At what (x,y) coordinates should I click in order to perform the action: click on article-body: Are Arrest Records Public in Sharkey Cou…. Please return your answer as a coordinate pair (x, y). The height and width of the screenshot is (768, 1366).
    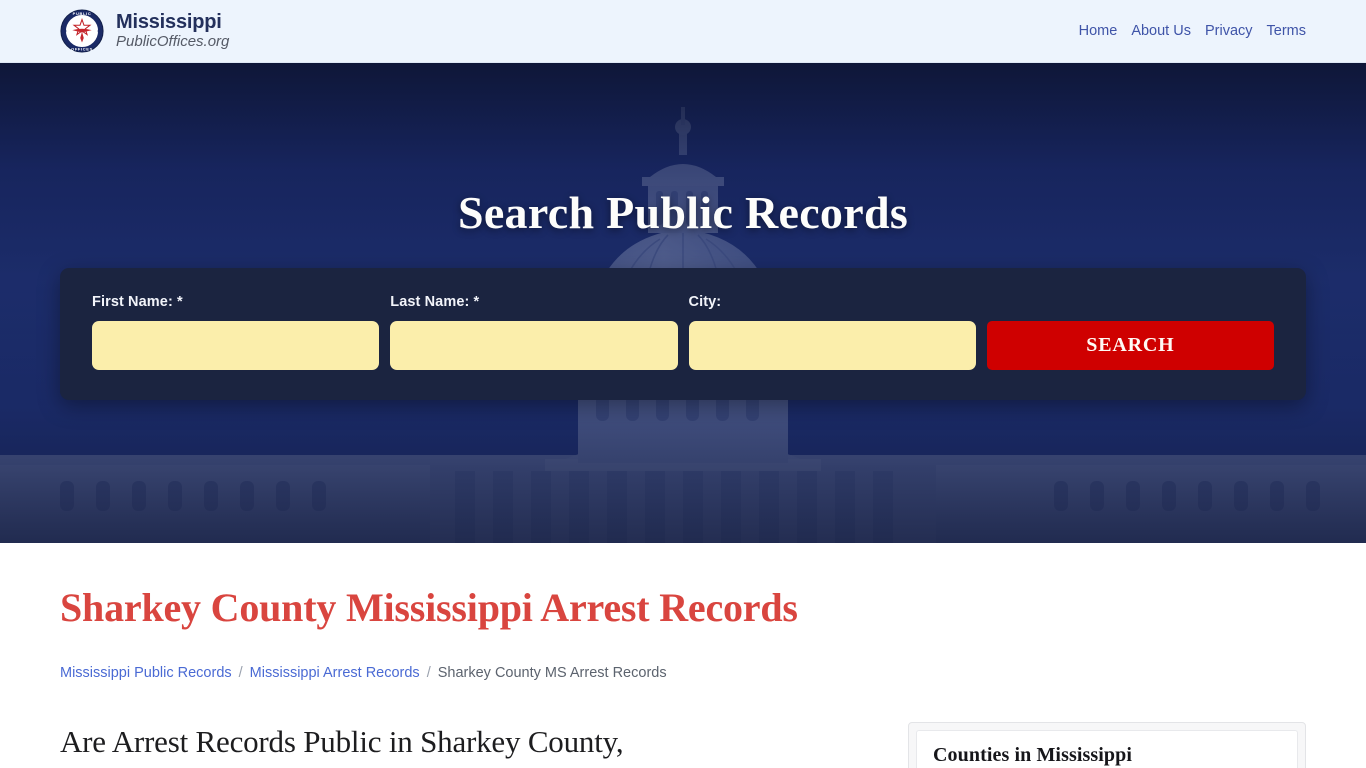
    Looking at the image, I should click on (453, 742).